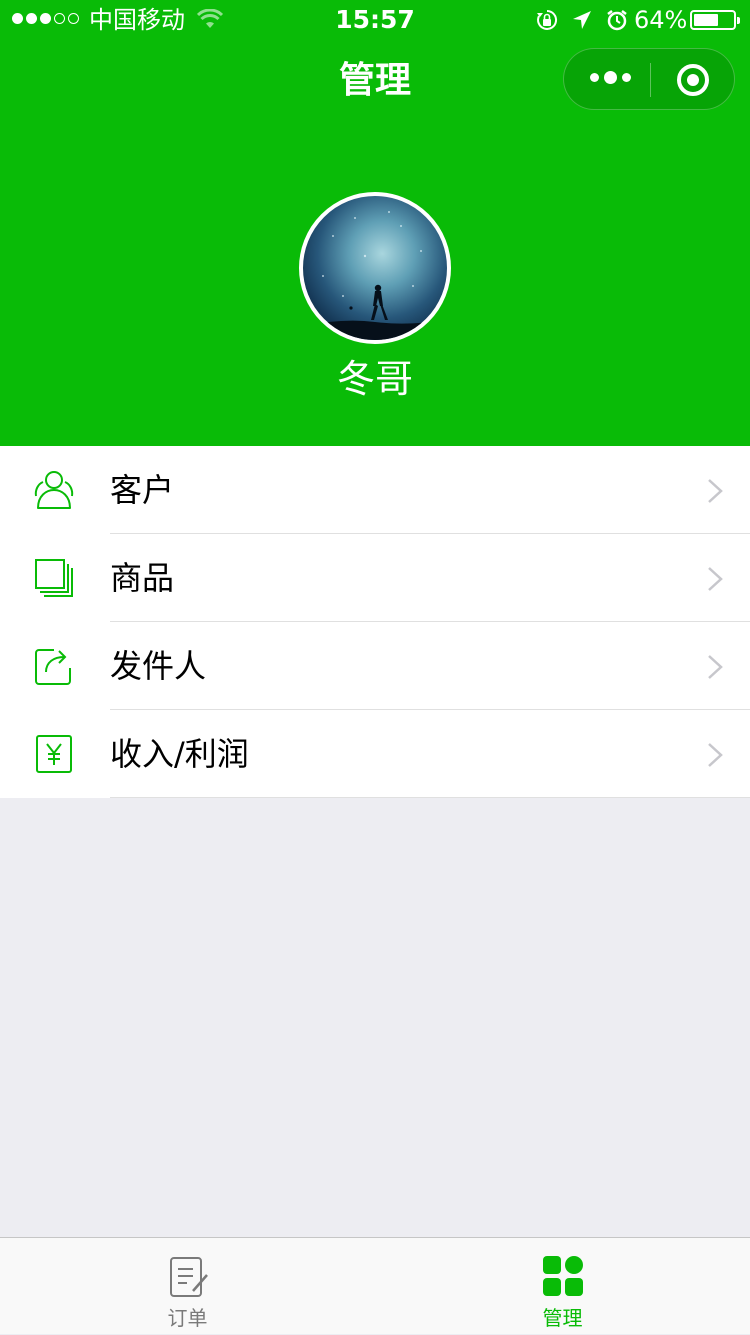  What do you see at coordinates (661, 20) in the screenshot?
I see `battery-percent: 64%` at bounding box center [661, 20].